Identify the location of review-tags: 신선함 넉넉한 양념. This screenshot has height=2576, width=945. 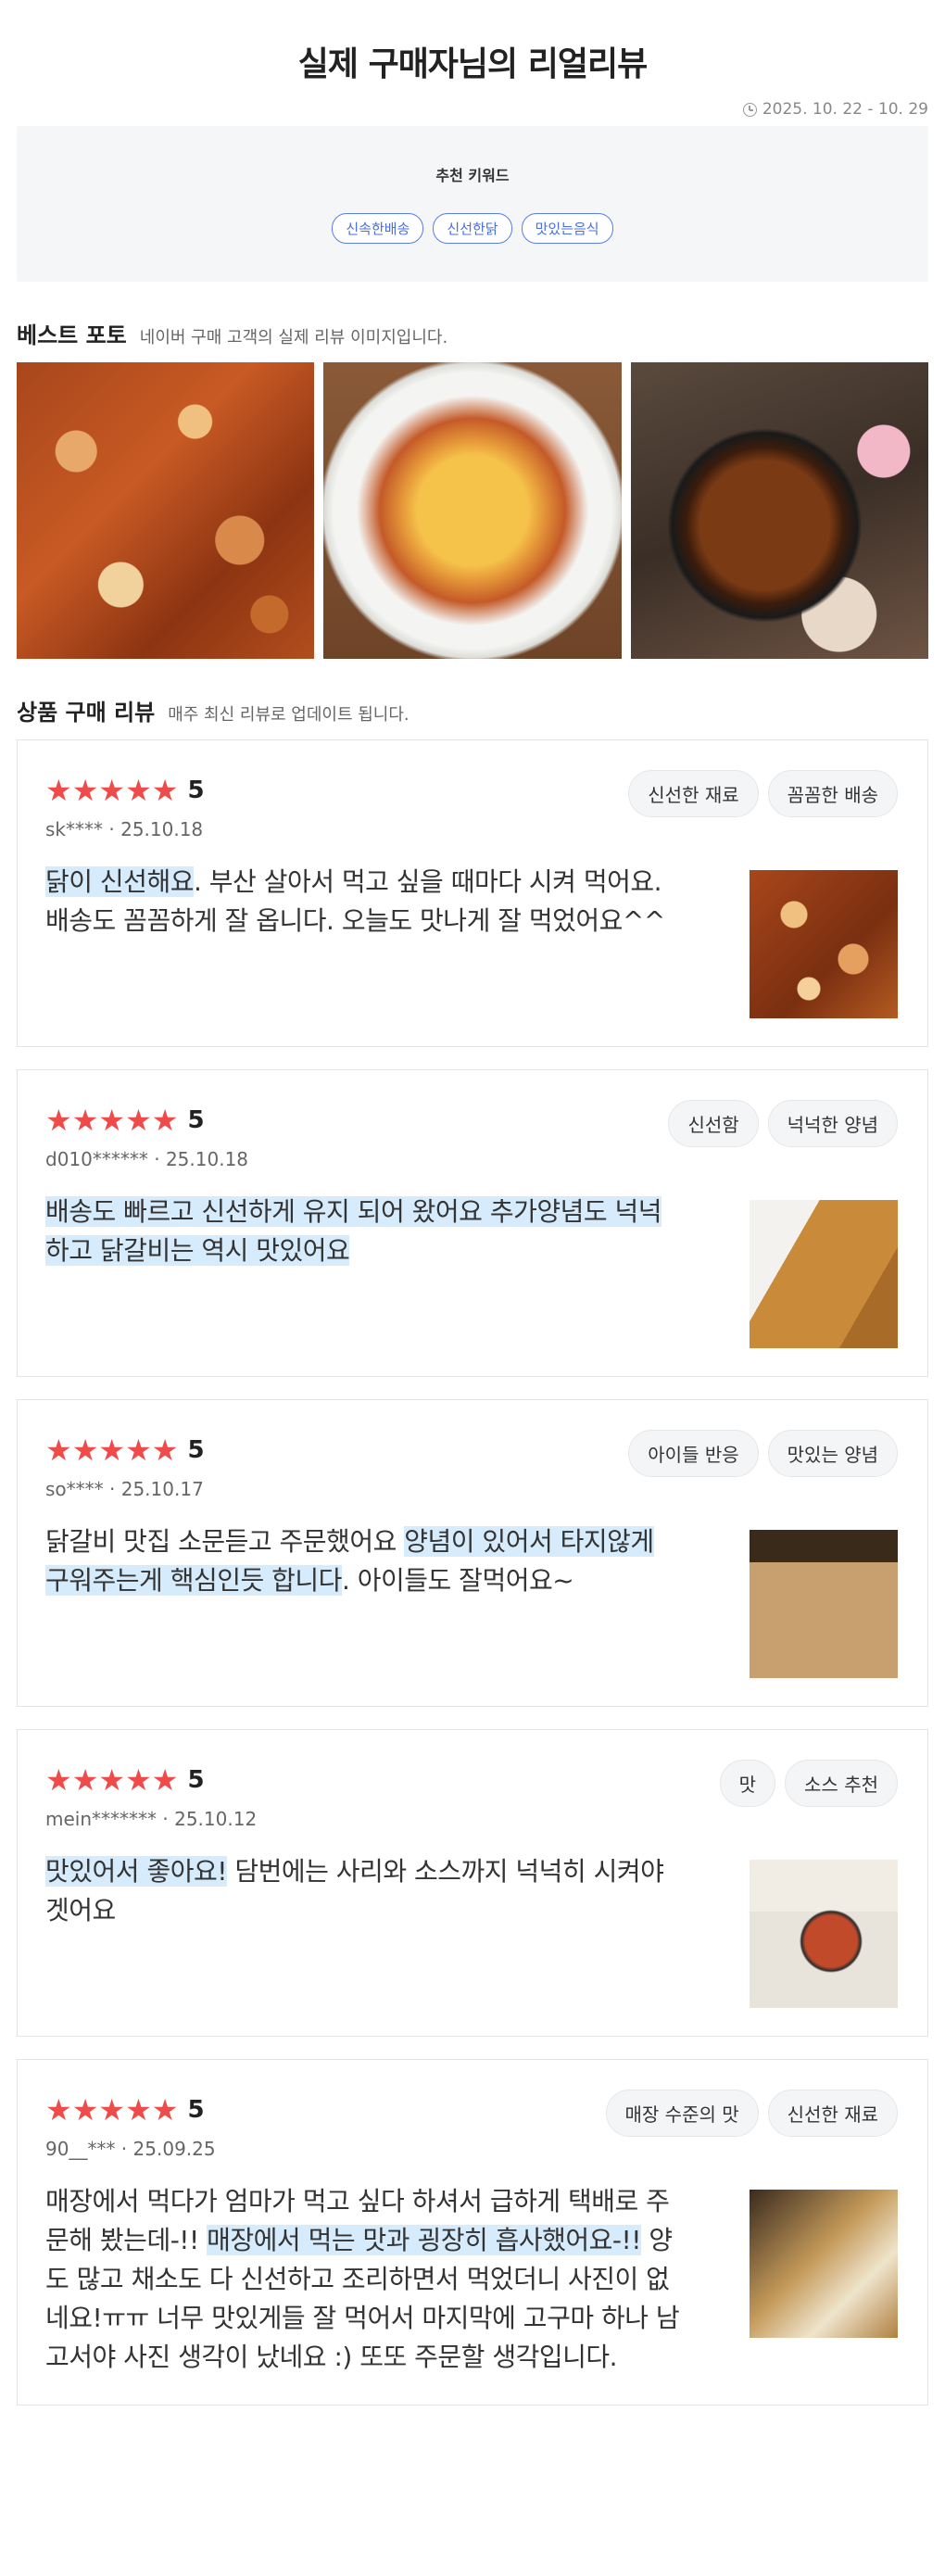
(783, 1123).